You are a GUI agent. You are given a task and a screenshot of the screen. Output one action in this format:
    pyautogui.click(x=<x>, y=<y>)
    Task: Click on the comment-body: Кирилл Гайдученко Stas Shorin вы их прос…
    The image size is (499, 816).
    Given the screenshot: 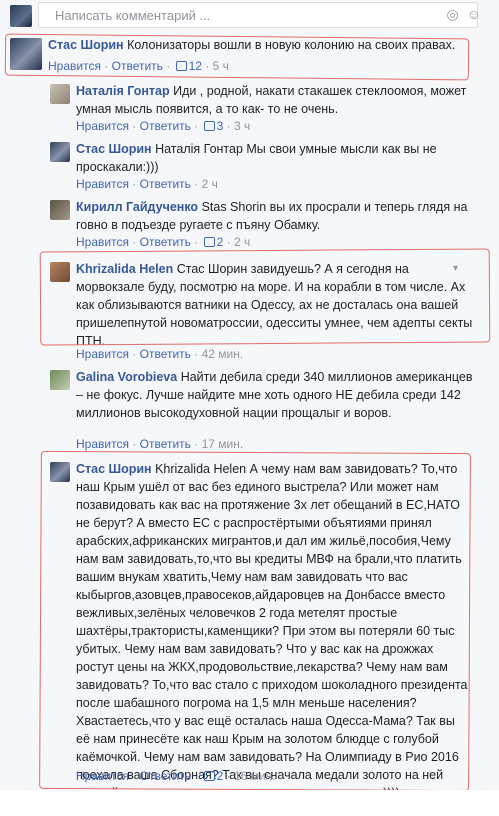 What is the action you would take?
    pyautogui.click(x=277, y=216)
    